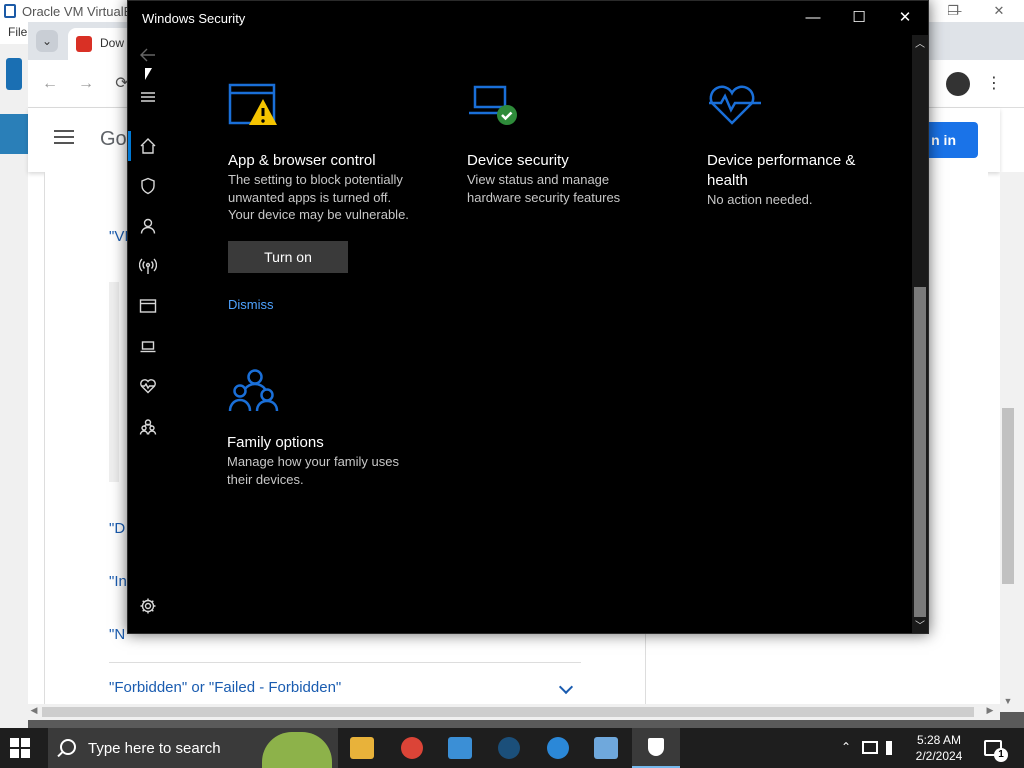 This screenshot has width=1024, height=768. I want to click on file-explorer-icon, so click(362, 748).